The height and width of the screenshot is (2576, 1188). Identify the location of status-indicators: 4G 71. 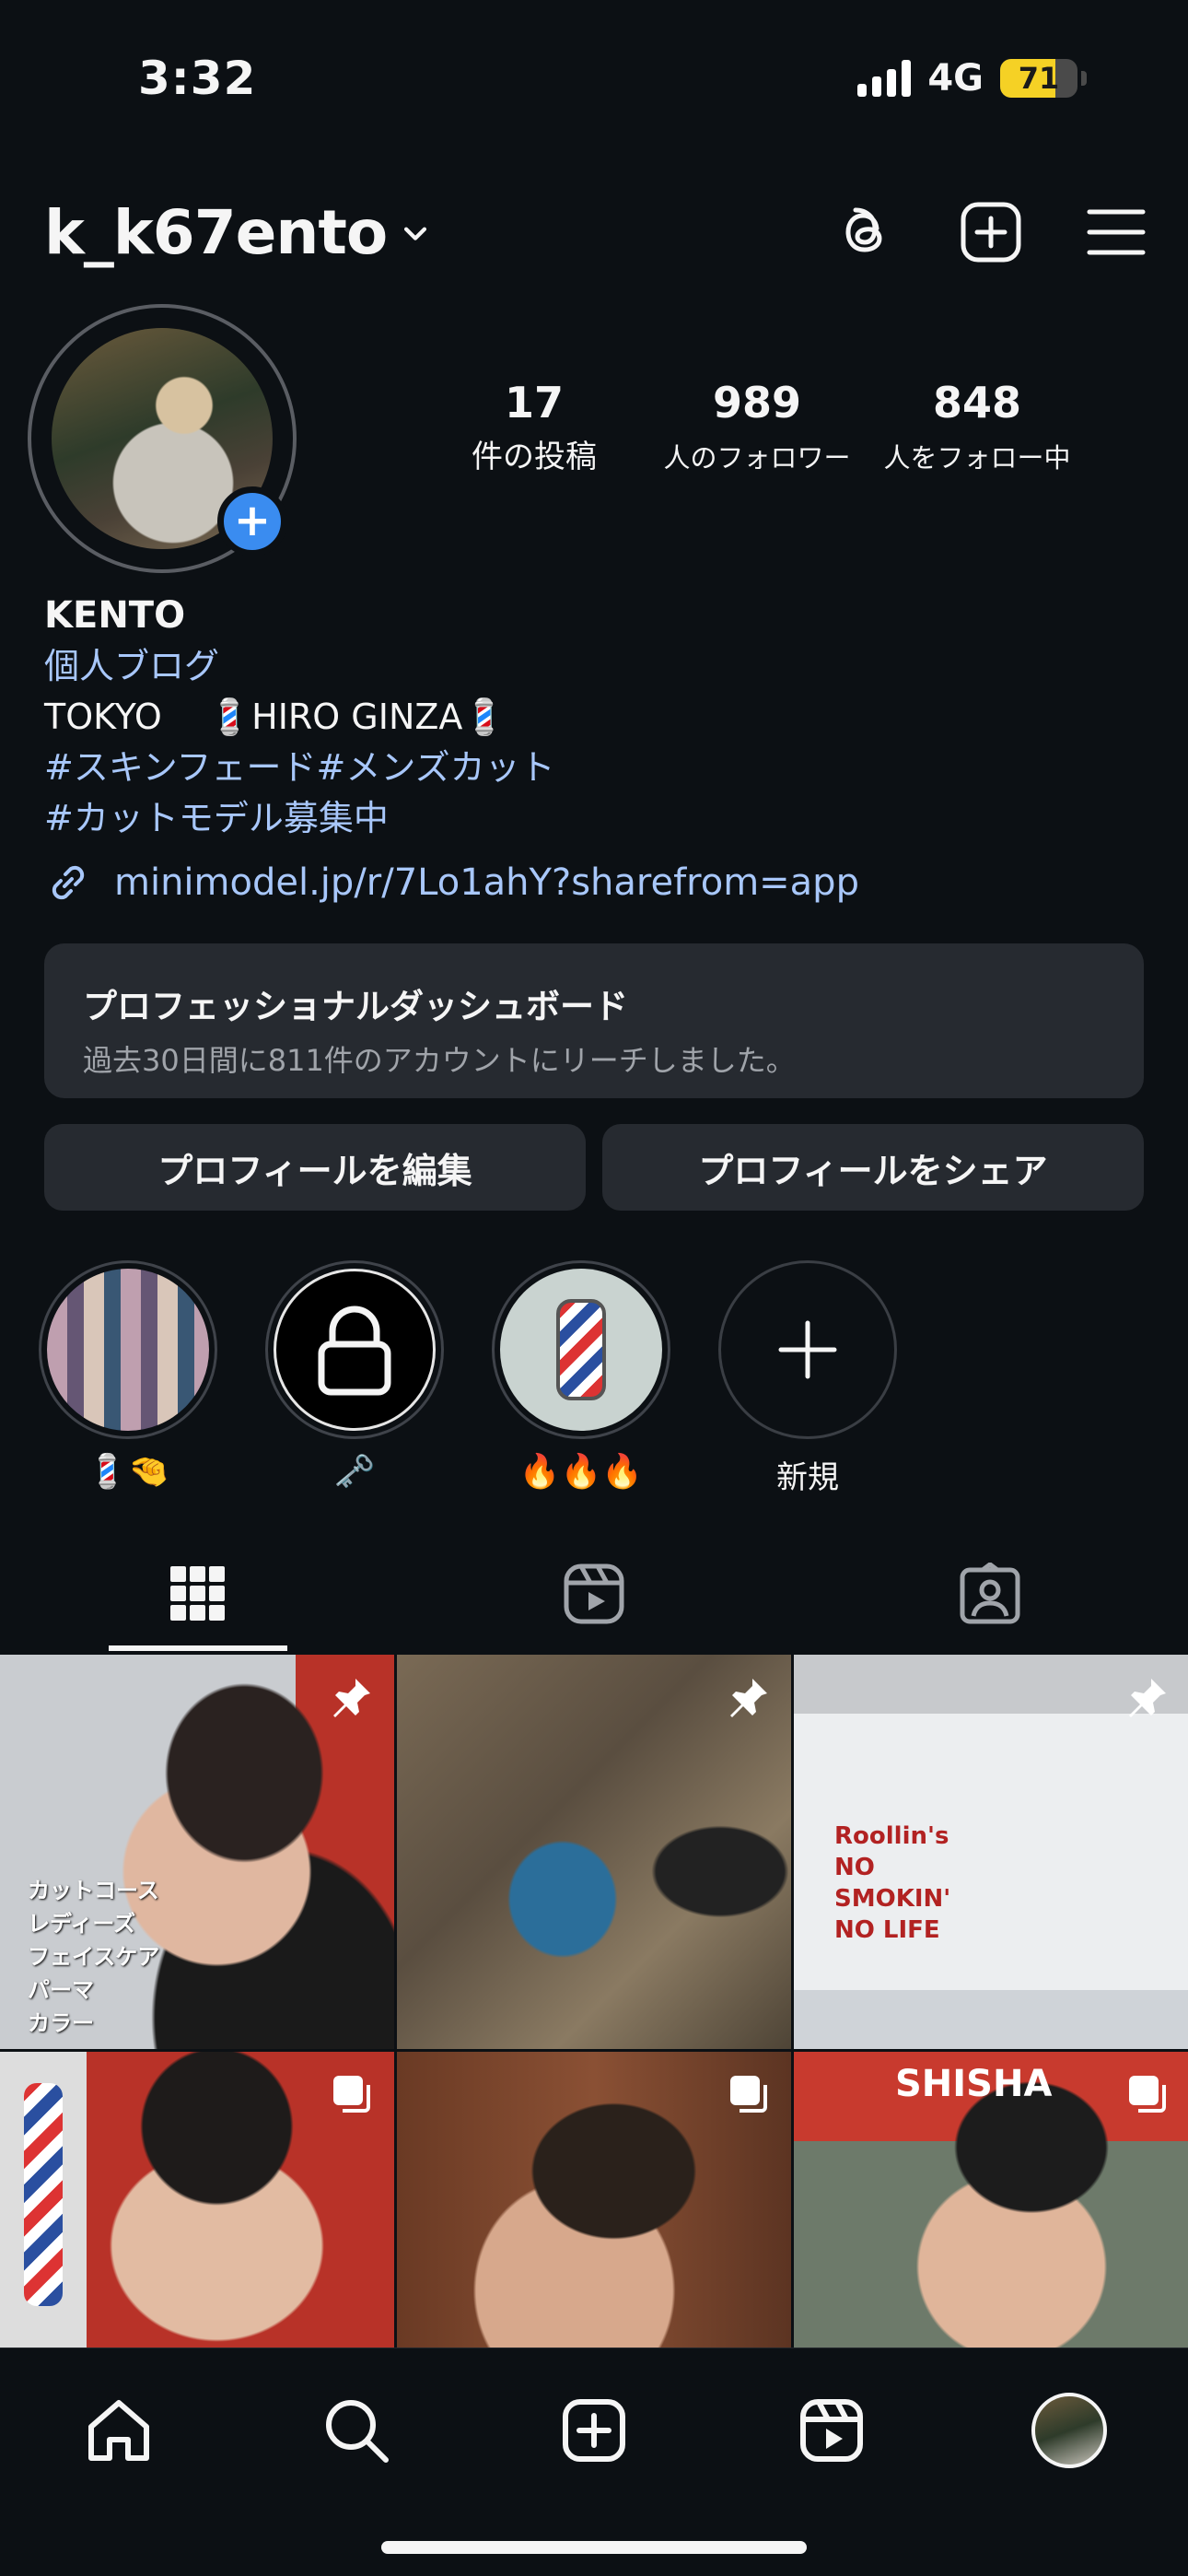
(972, 78).